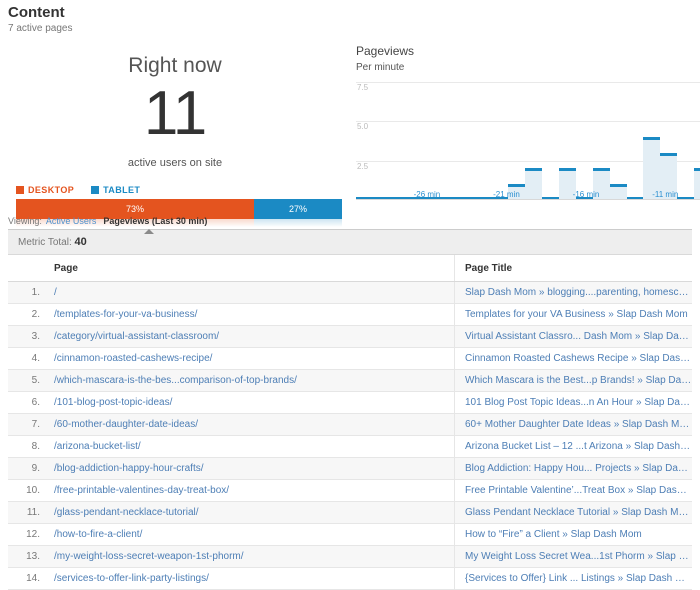 The width and height of the screenshot is (700, 590). Describe the element at coordinates (55, 292) in the screenshot. I see `page-path-link: /` at that location.